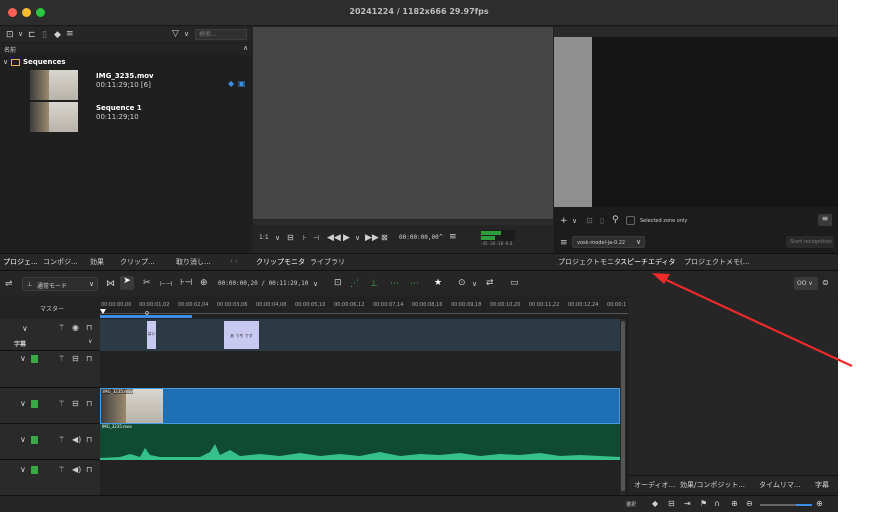 The image size is (873, 526). Describe the element at coordinates (615, 220) in the screenshot. I see `search-icon: ⚲` at that location.